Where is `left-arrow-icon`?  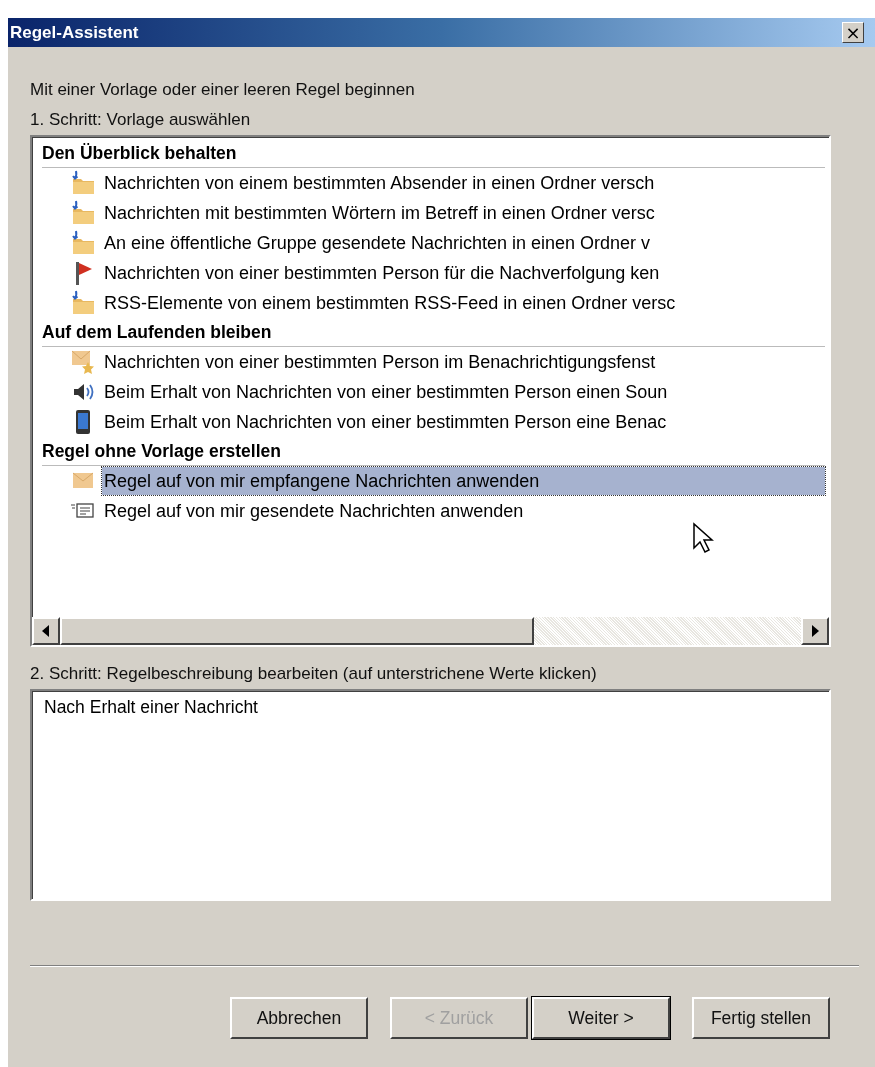 left-arrow-icon is located at coordinates (46, 631).